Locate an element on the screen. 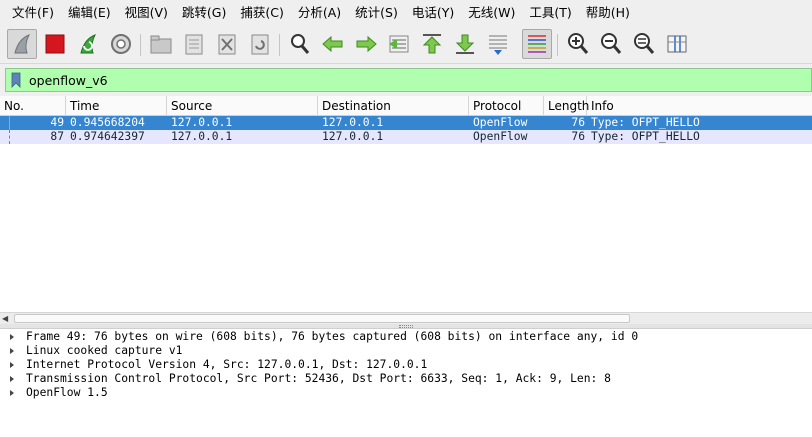  menu-wireless: 无线(W) is located at coordinates (491, 13).